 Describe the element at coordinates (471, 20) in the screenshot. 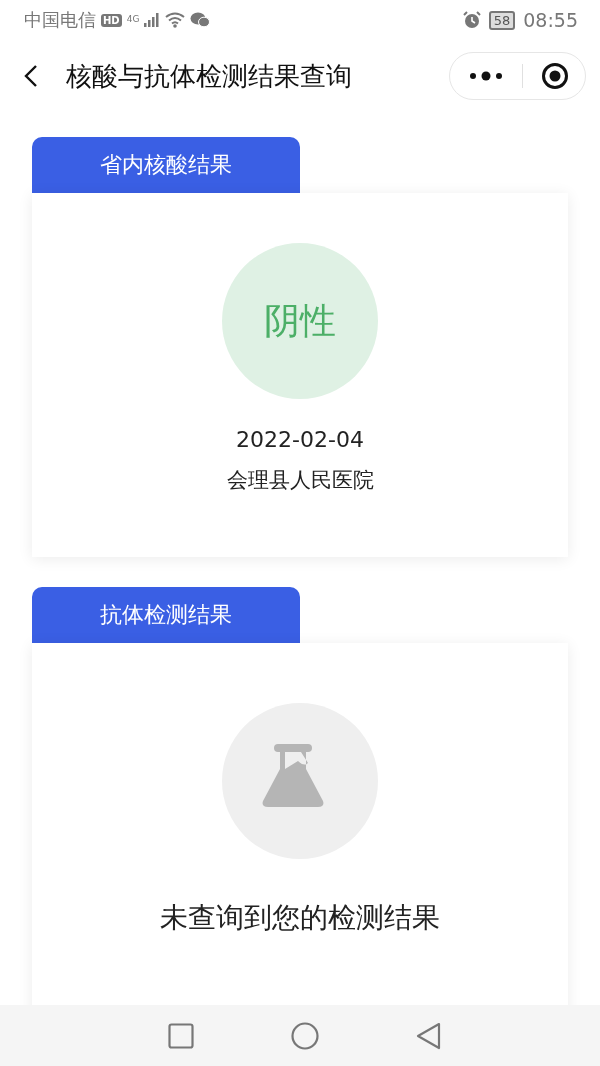

I see `alarm-clock-icon` at that location.